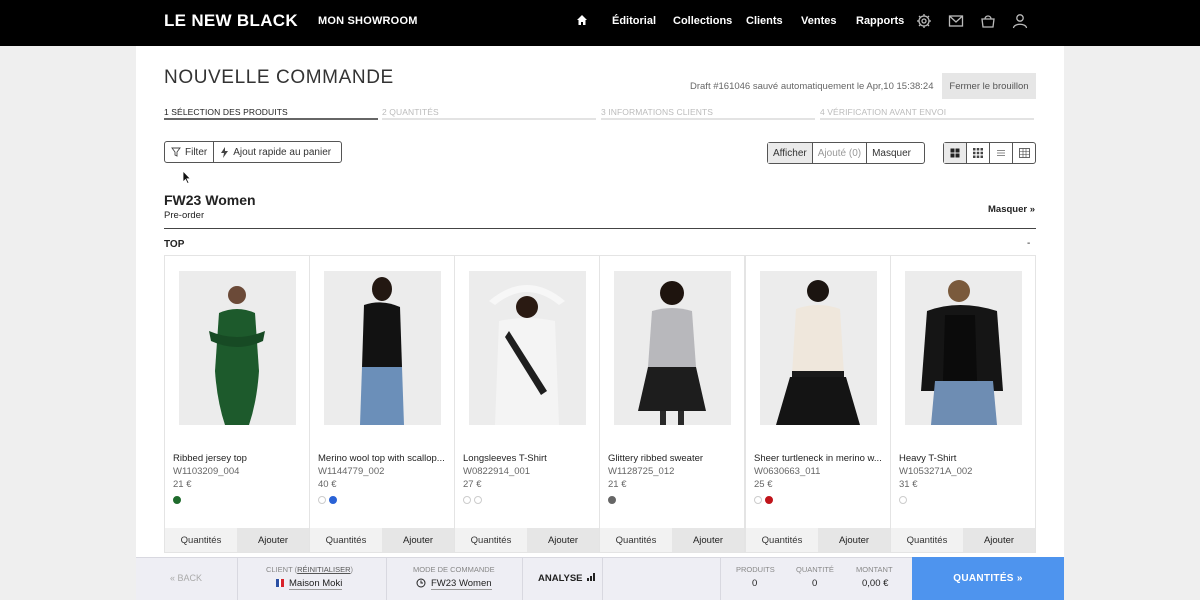 The height and width of the screenshot is (600, 1200). I want to click on mouse-cursor-icon, so click(187, 177).